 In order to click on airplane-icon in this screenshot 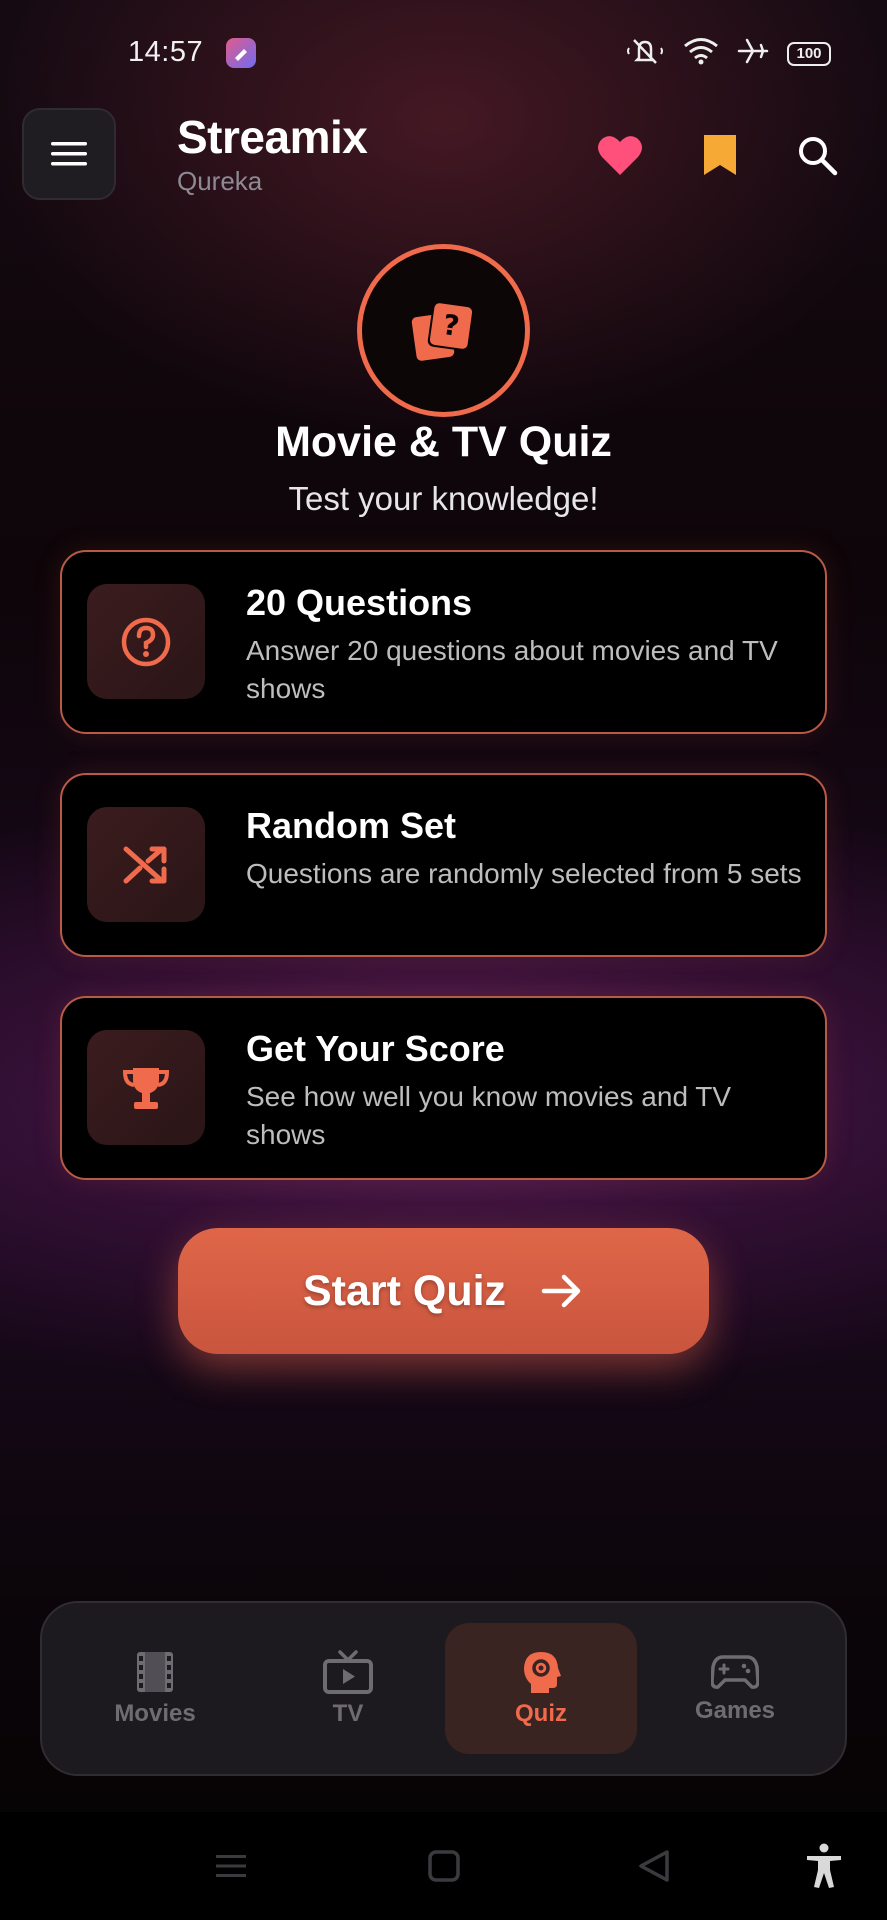, I will do `click(753, 53)`.